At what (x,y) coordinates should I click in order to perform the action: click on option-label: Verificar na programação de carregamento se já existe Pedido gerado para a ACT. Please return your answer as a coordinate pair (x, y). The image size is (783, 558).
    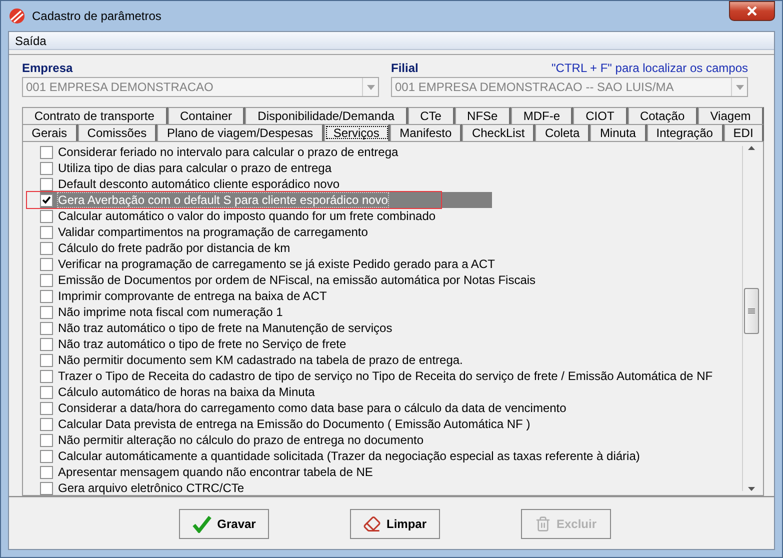
    Looking at the image, I should click on (276, 264).